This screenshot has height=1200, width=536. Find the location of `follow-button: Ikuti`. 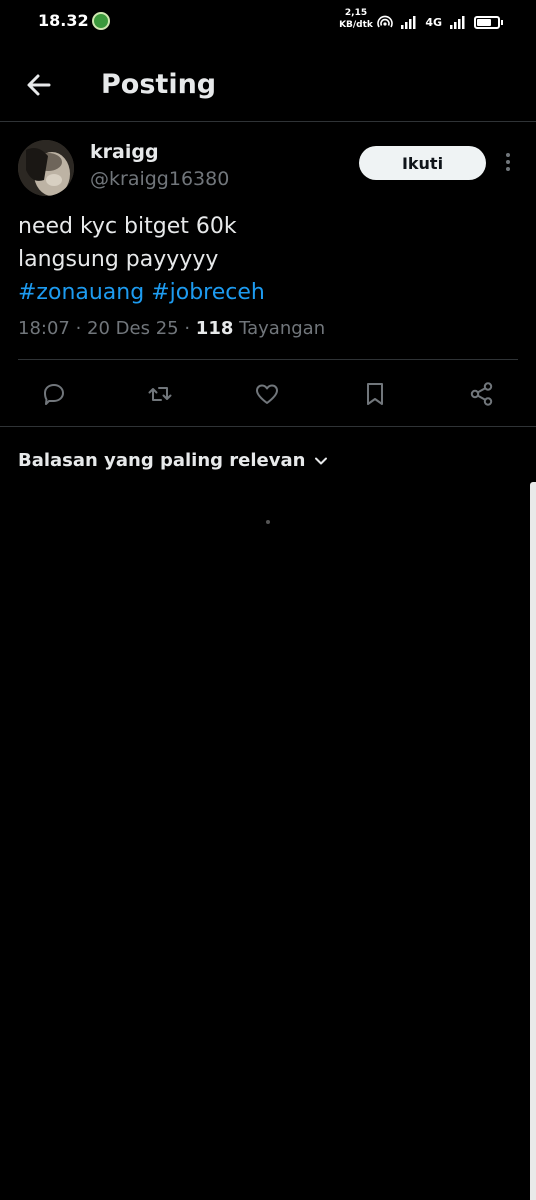

follow-button: Ikuti is located at coordinates (422, 163).